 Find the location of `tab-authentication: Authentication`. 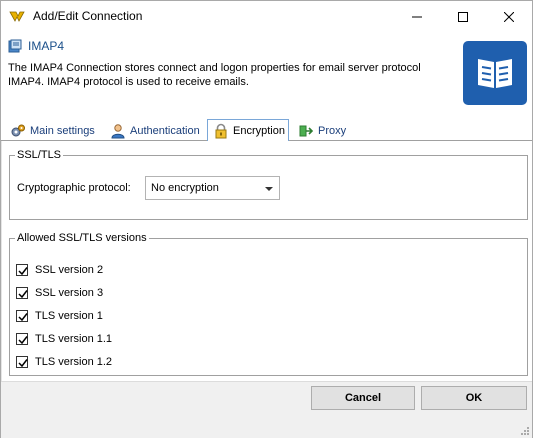

tab-authentication: Authentication is located at coordinates (155, 131).